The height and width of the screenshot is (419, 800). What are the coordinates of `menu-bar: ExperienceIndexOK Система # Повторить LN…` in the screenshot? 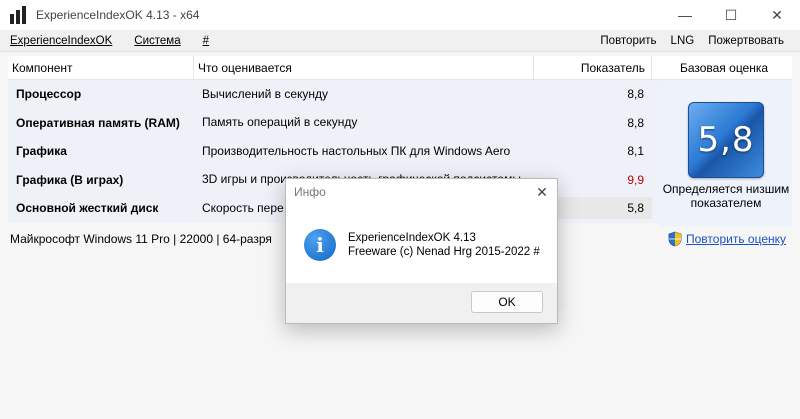 It's located at (400, 41).